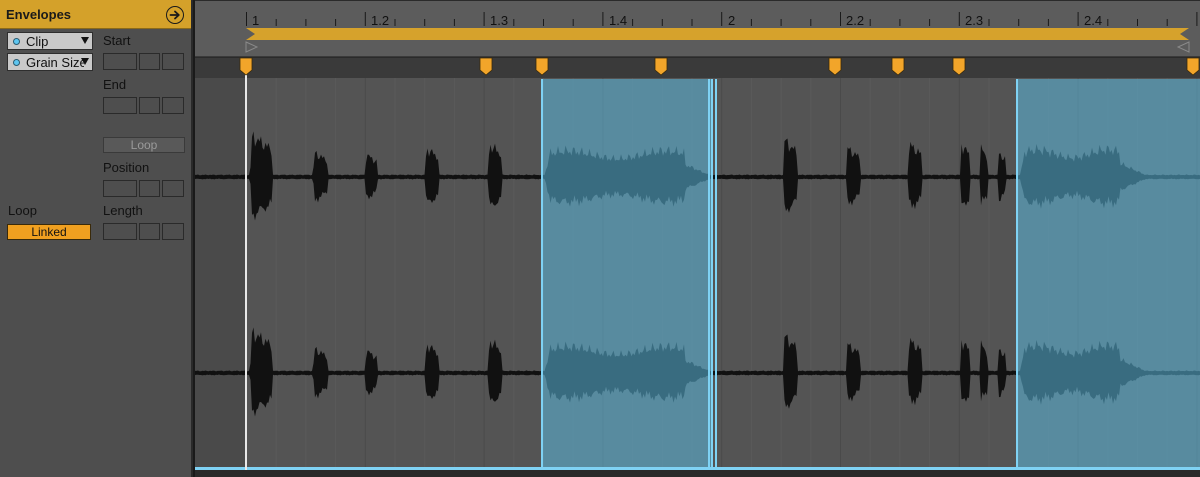 Image resolution: width=1200 pixels, height=477 pixels. What do you see at coordinates (697, 0) in the screenshot?
I see `ruler-top-border` at bounding box center [697, 0].